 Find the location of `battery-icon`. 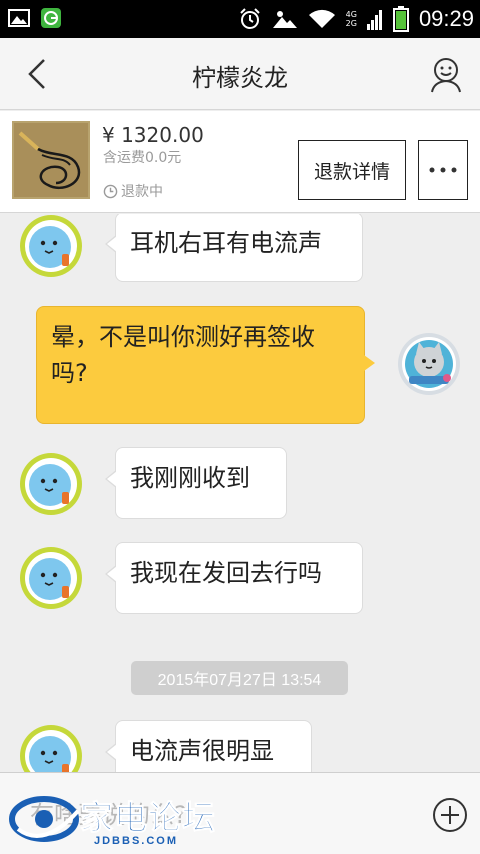

battery-icon is located at coordinates (400, 19).